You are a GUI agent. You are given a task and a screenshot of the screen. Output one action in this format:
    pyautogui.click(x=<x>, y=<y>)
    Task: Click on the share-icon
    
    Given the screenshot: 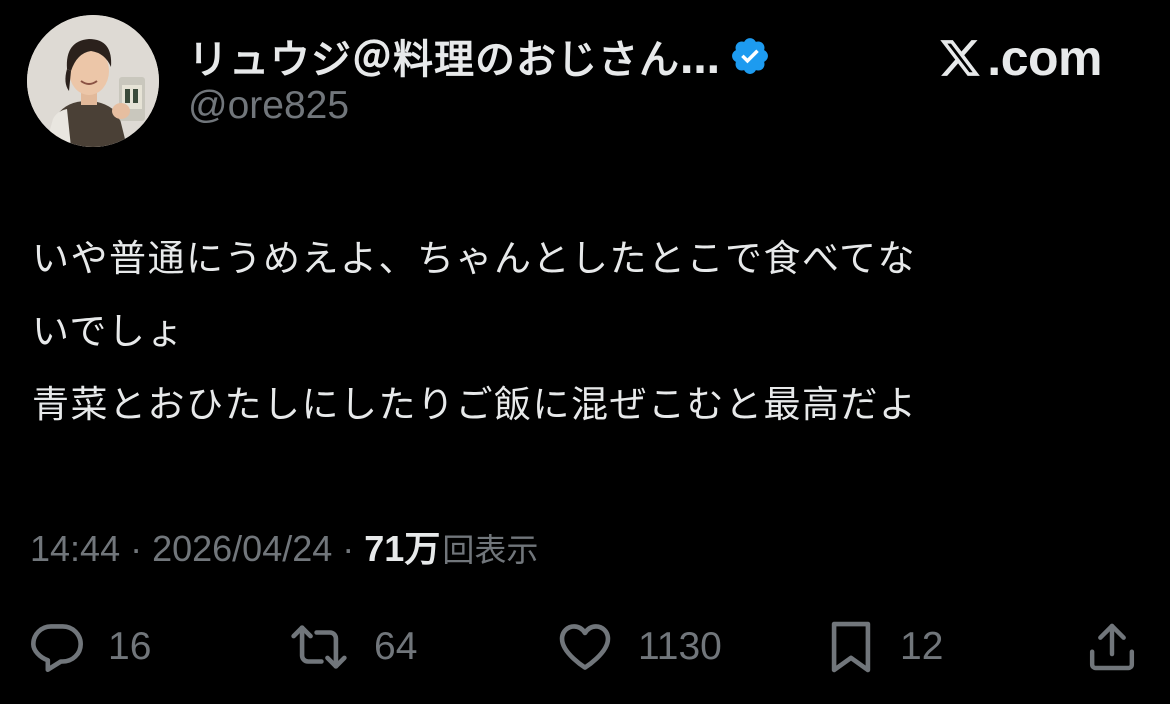 What is the action you would take?
    pyautogui.click(x=1112, y=647)
    